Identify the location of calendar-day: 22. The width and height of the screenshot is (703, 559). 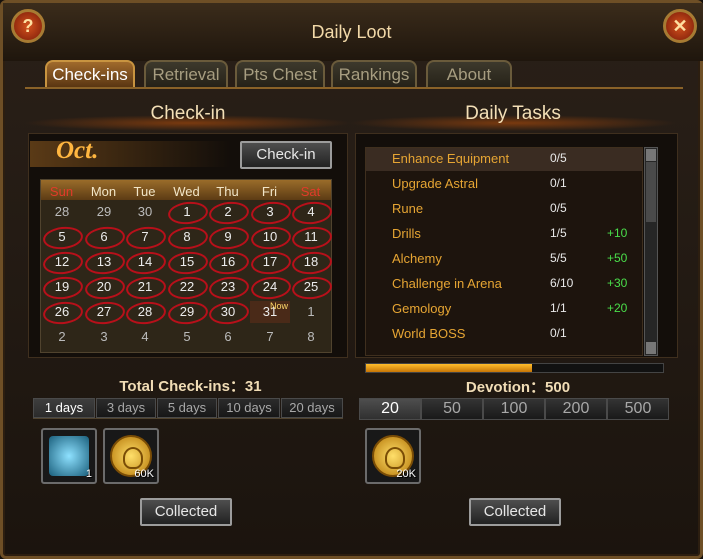
(187, 287).